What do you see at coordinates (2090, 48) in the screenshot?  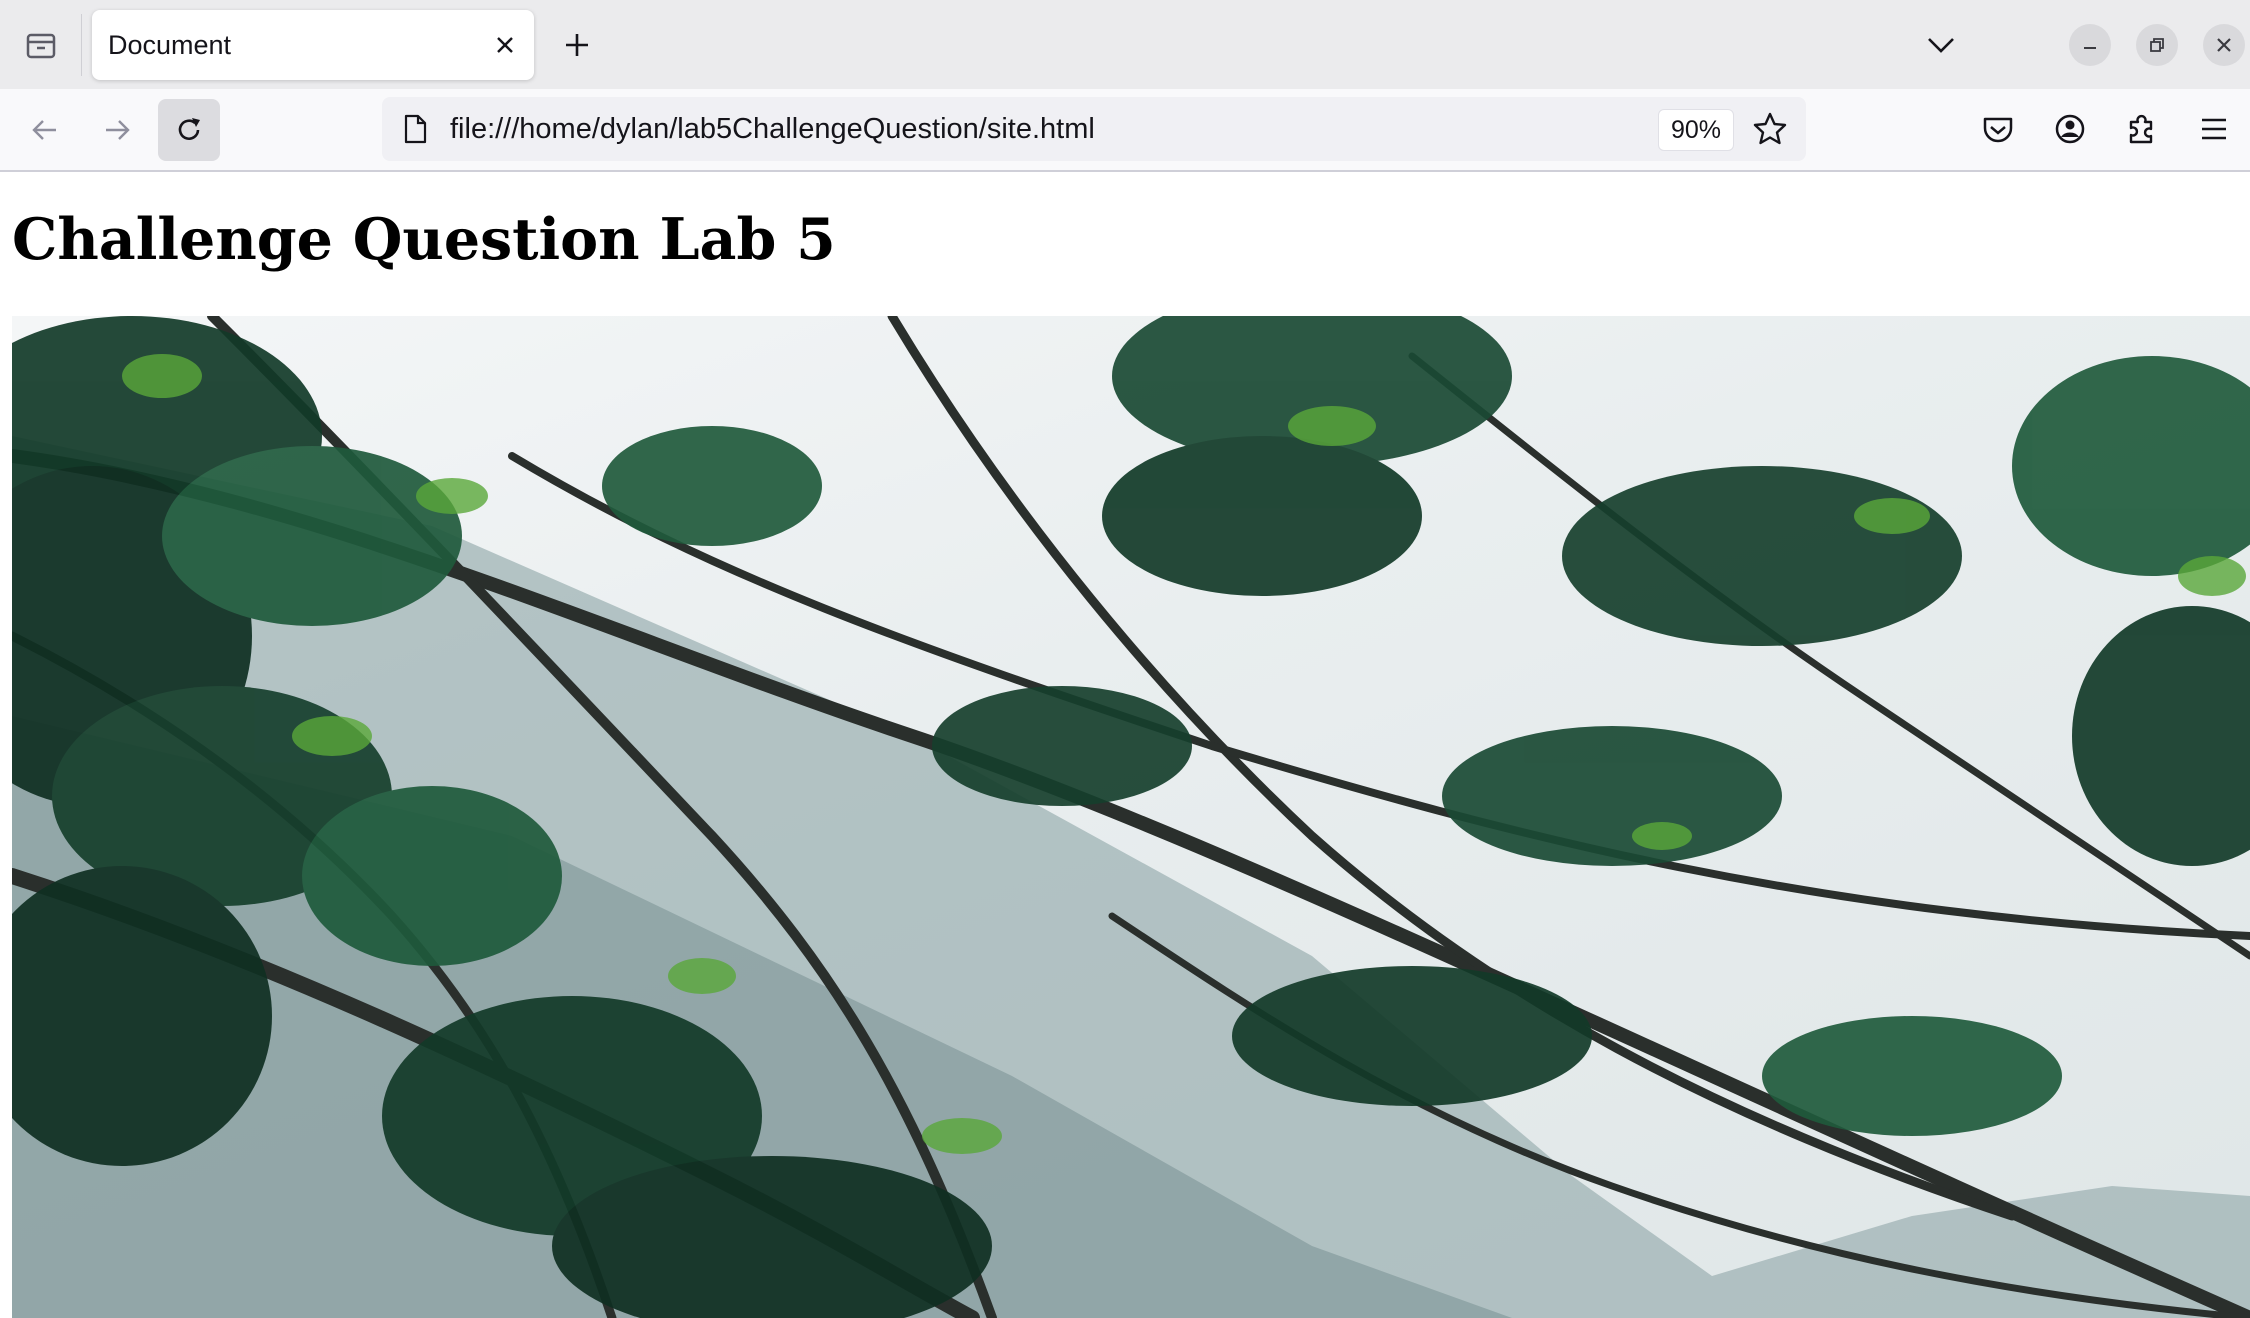 I see `minimize-icon` at bounding box center [2090, 48].